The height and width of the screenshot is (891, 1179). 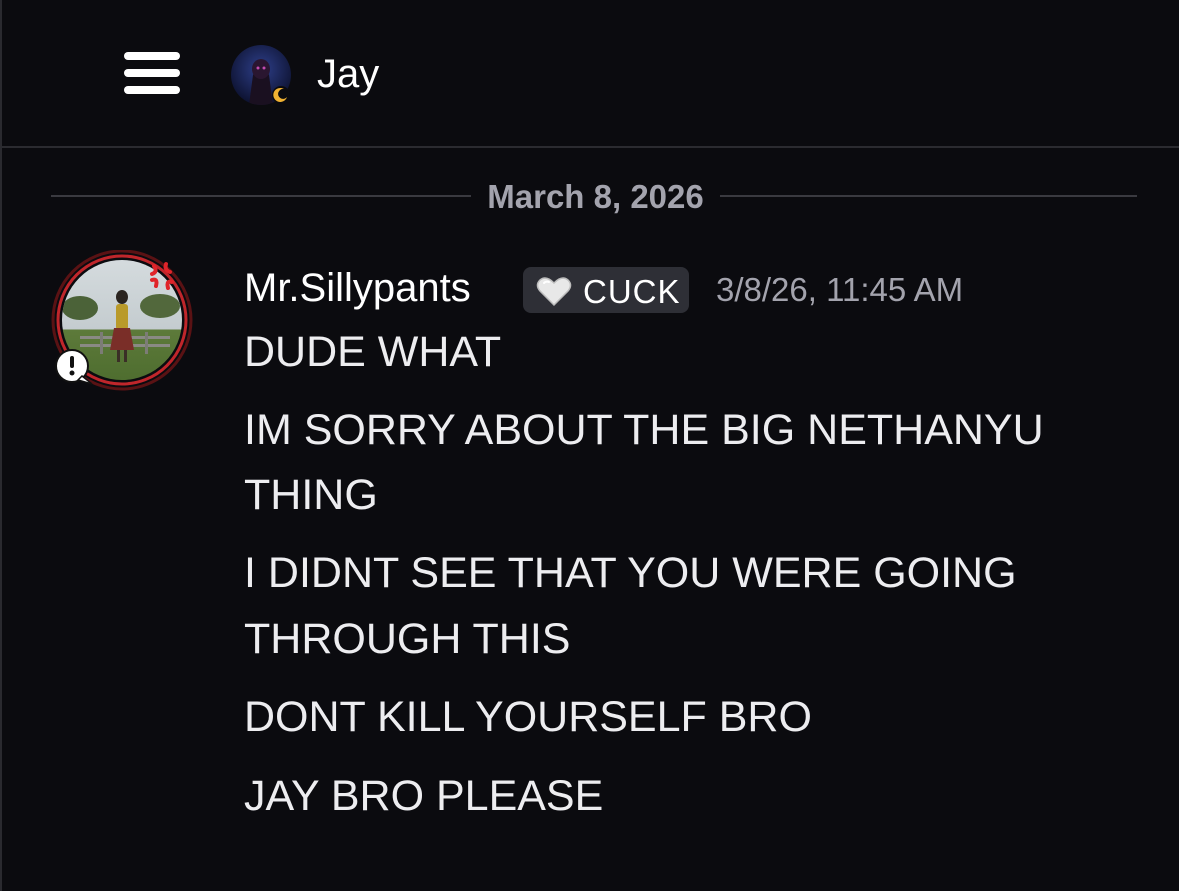 I want to click on role-badge-text: CUCK, so click(x=632, y=291).